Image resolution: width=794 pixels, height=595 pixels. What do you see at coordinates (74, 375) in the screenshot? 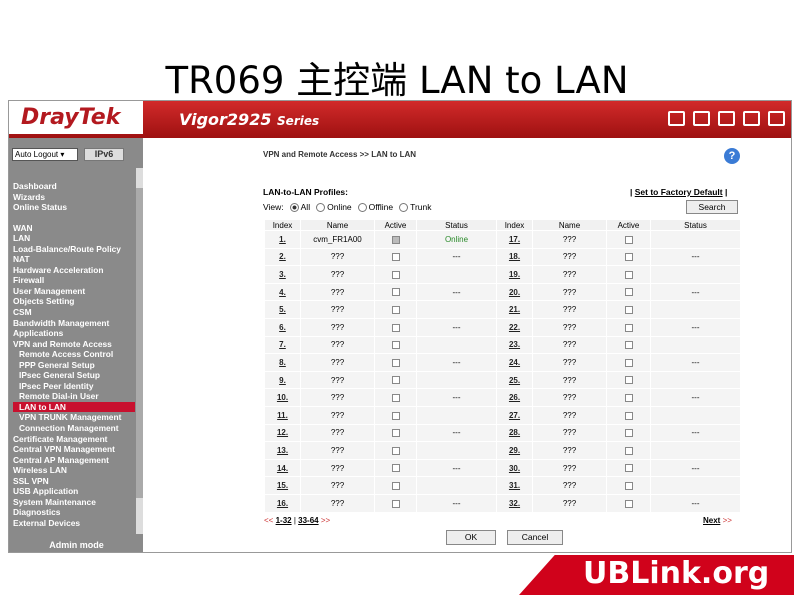
I see `sidebar-item-ipsec-general-setup: IPsec General Setup` at bounding box center [74, 375].